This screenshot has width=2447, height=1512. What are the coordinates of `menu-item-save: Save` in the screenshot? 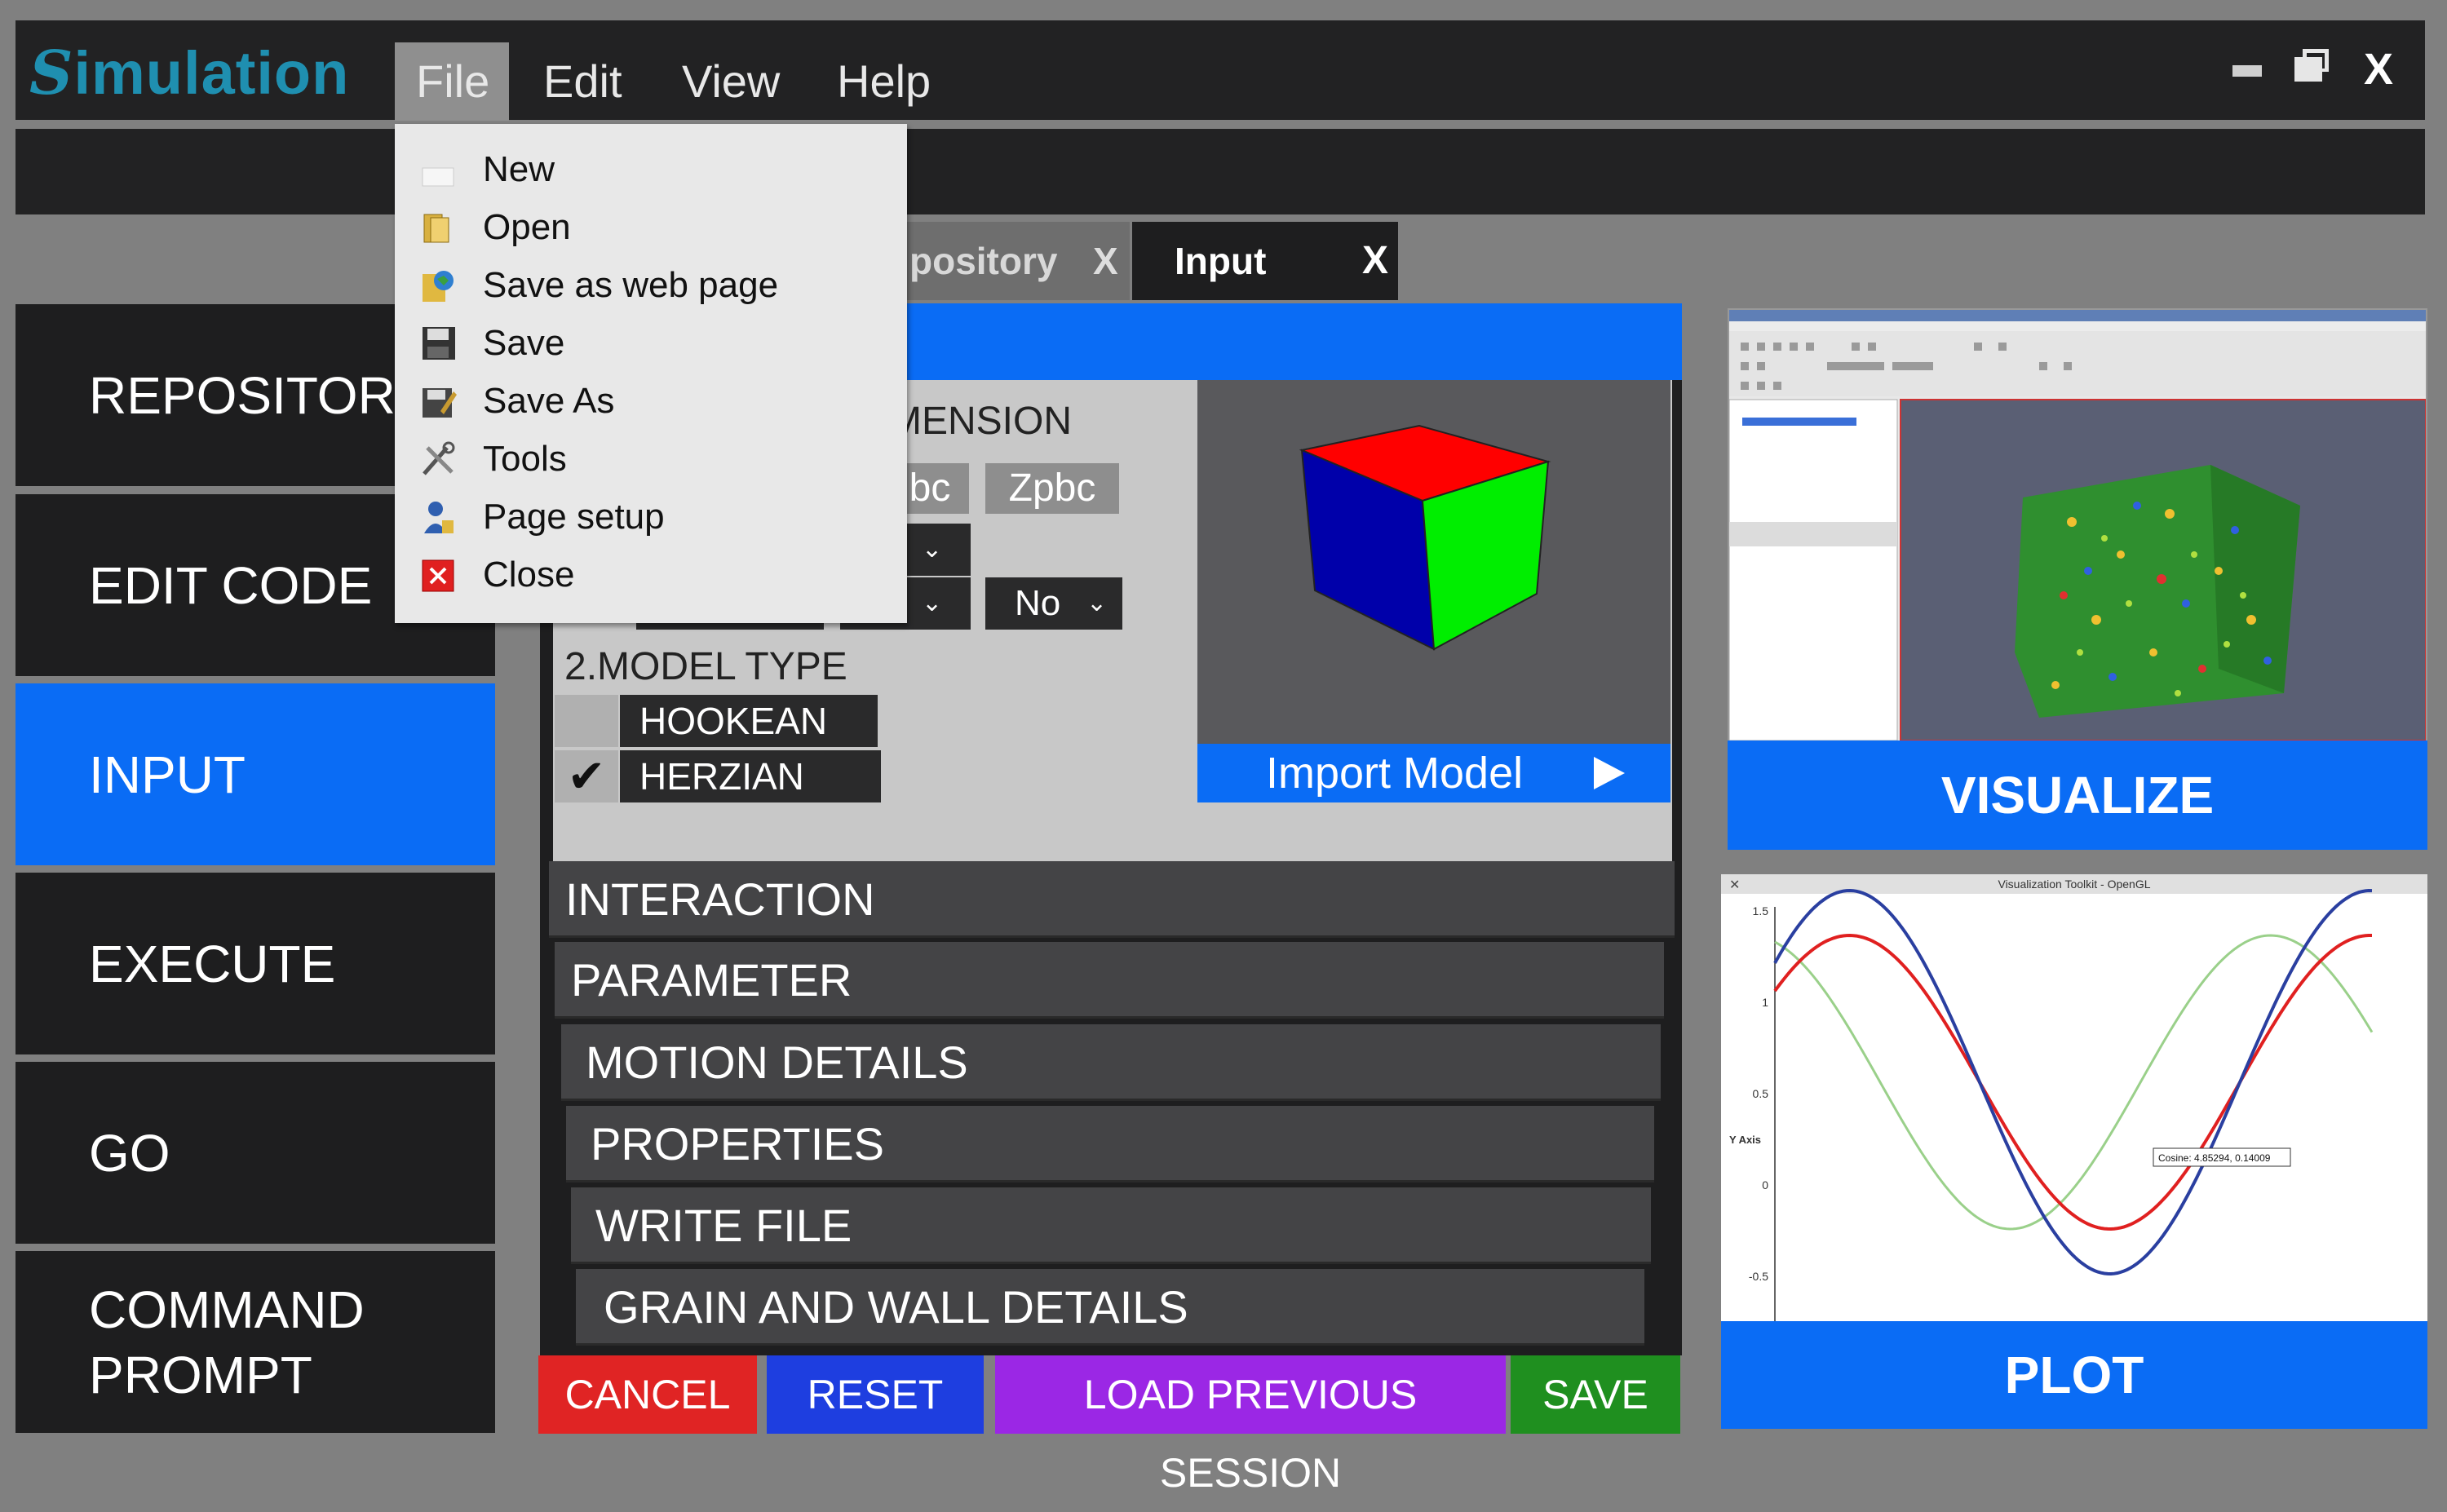 It's located at (651, 343).